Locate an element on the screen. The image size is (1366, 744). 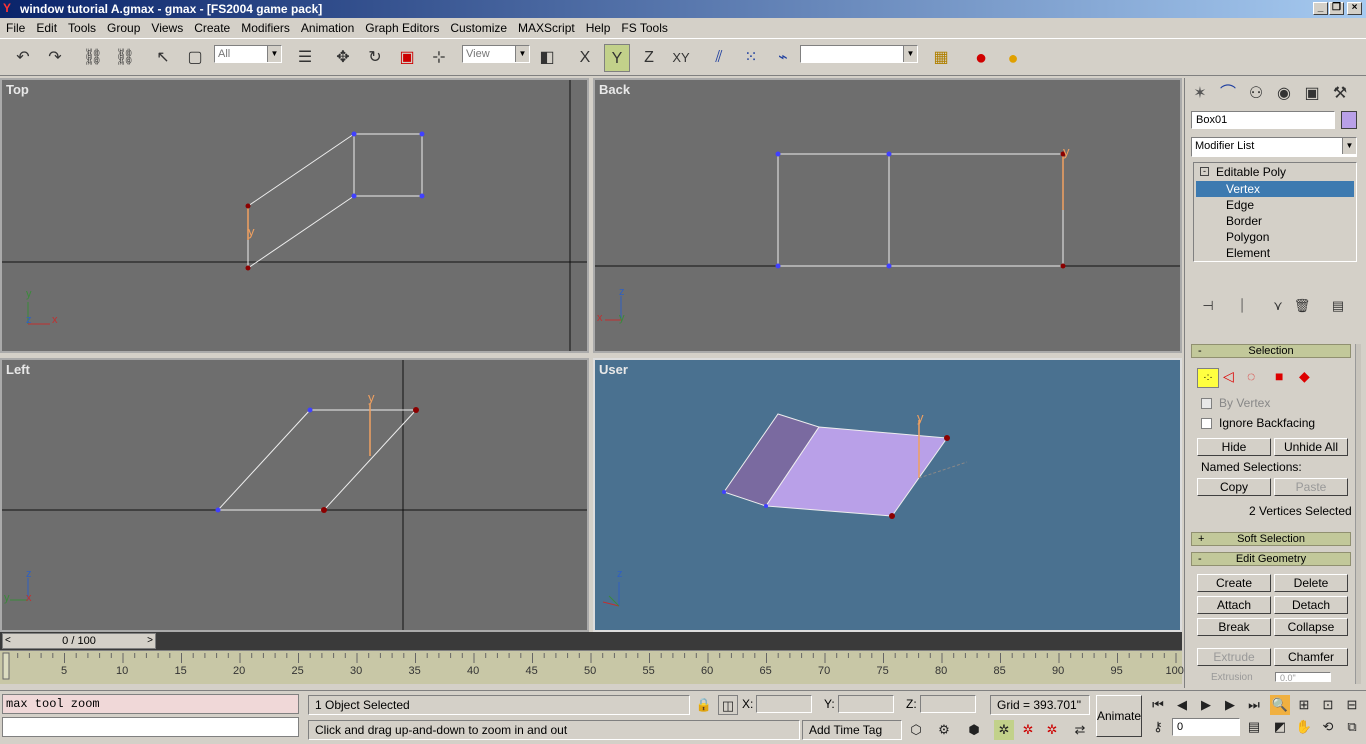
current-frame-field: 0 is located at coordinates (1206, 727).